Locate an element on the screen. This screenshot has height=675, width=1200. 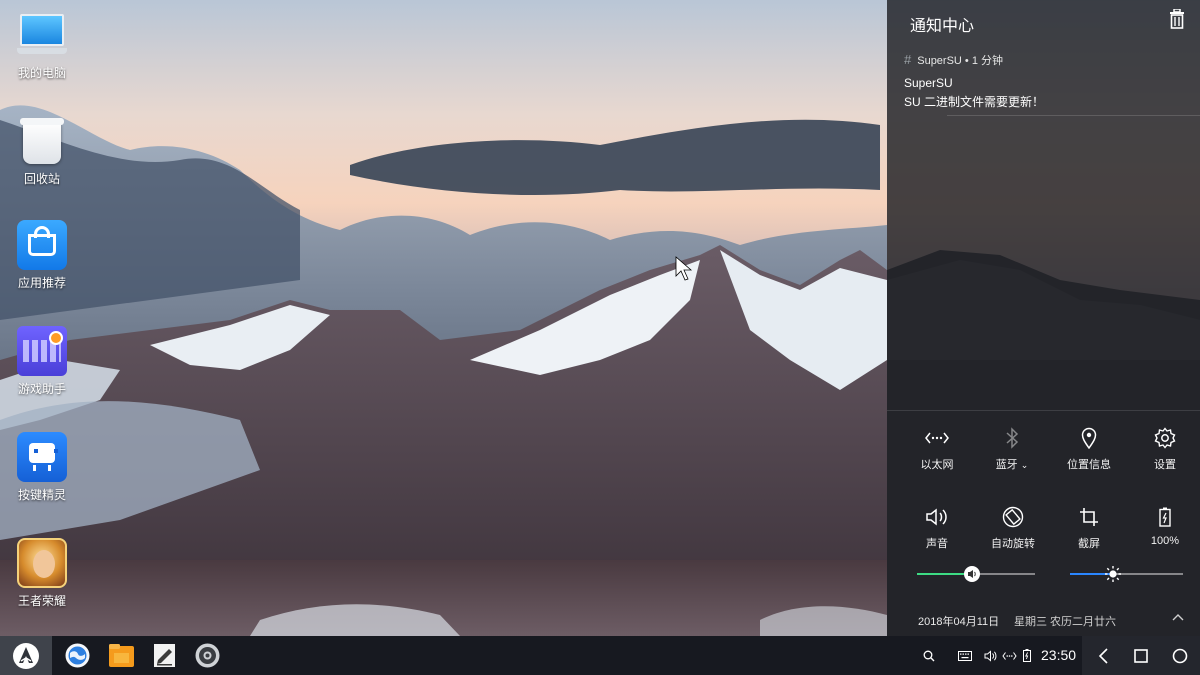
app-store-icon is located at coordinates (42, 245).